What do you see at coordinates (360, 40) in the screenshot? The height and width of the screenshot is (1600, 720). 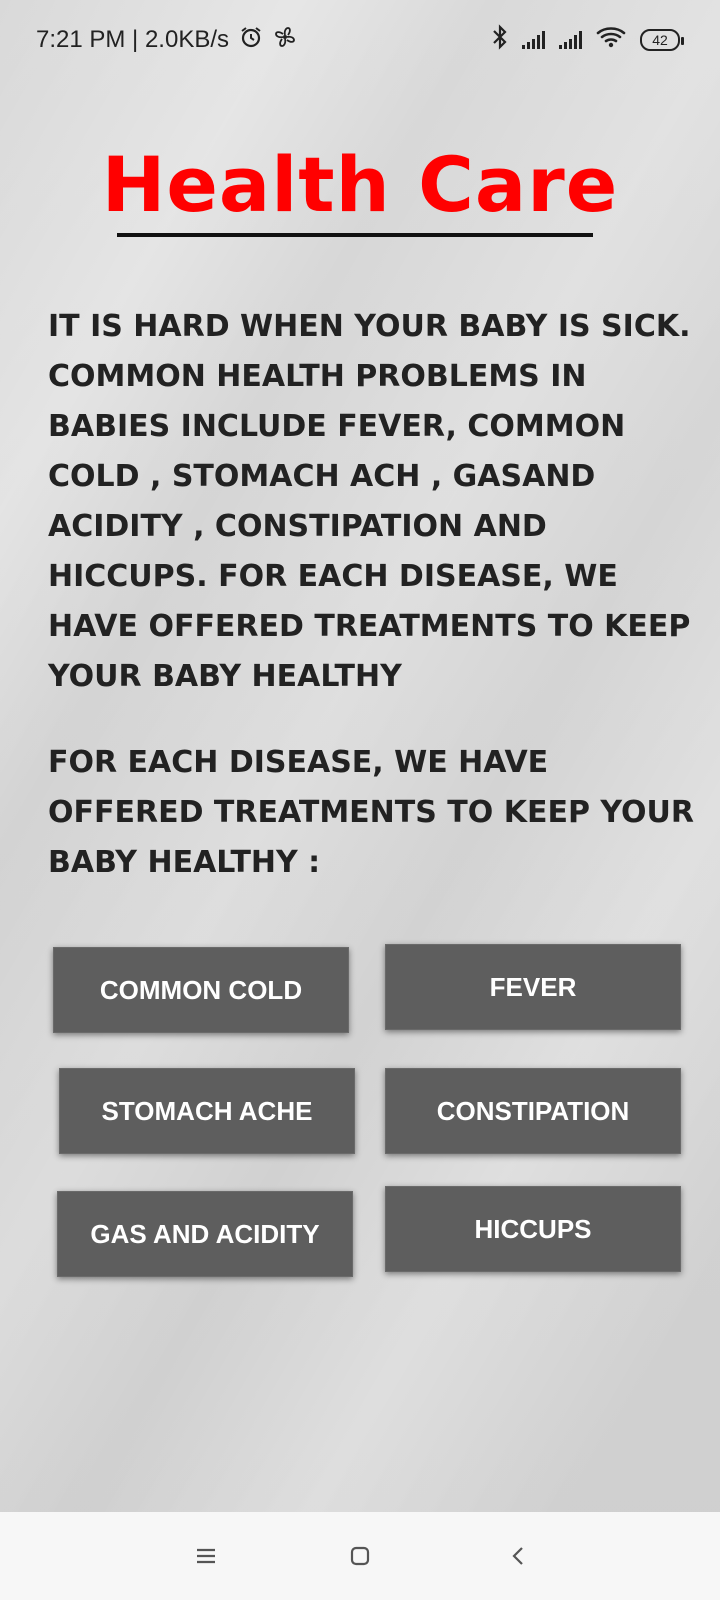 I see `status-bar: 7:21 PM | 2.0KB/s 42` at bounding box center [360, 40].